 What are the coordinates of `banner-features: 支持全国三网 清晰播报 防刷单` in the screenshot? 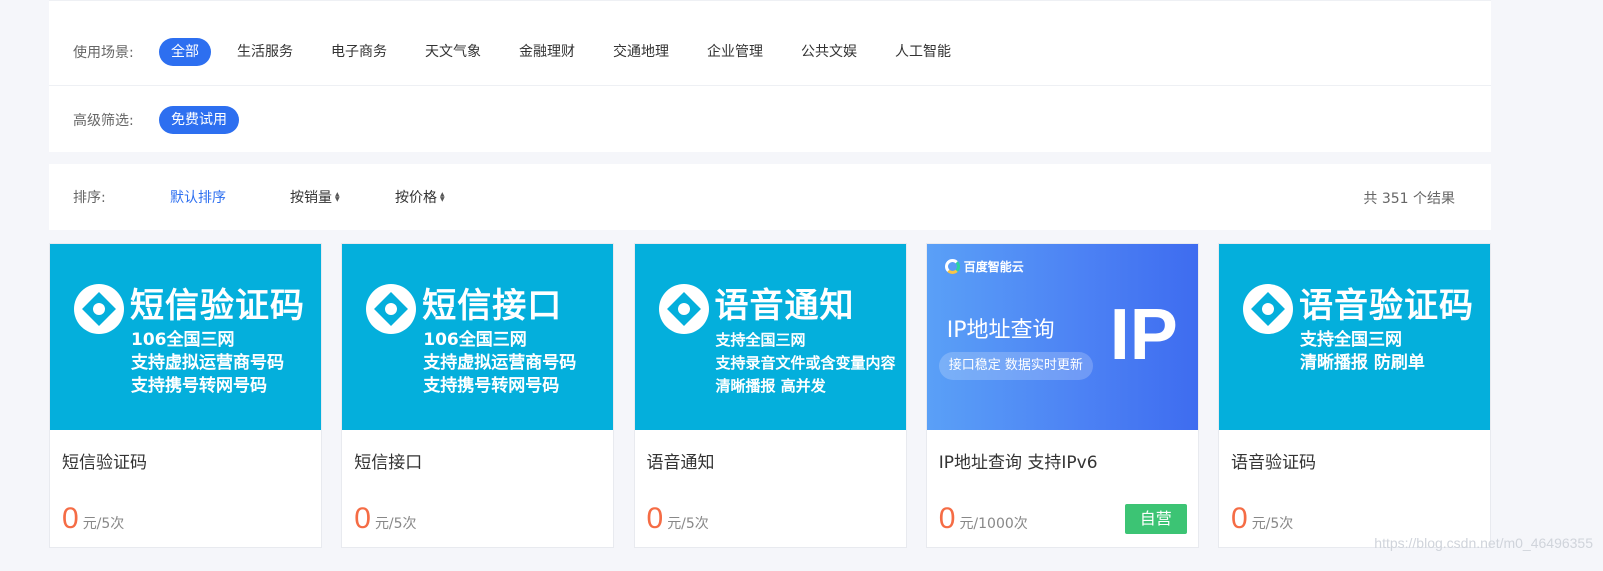 It's located at (1362, 352).